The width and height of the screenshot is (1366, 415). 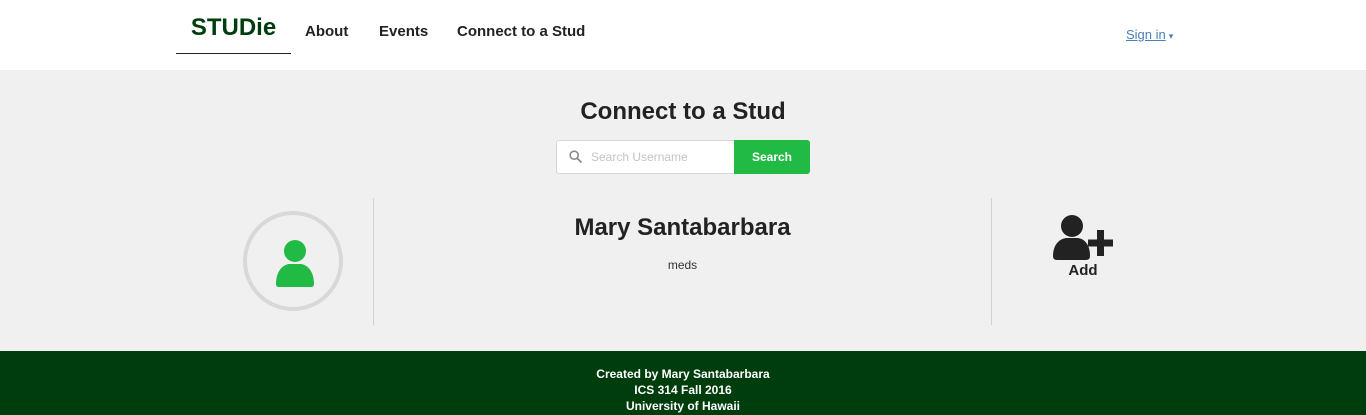 What do you see at coordinates (659, 157) in the screenshot?
I see `search-input` at bounding box center [659, 157].